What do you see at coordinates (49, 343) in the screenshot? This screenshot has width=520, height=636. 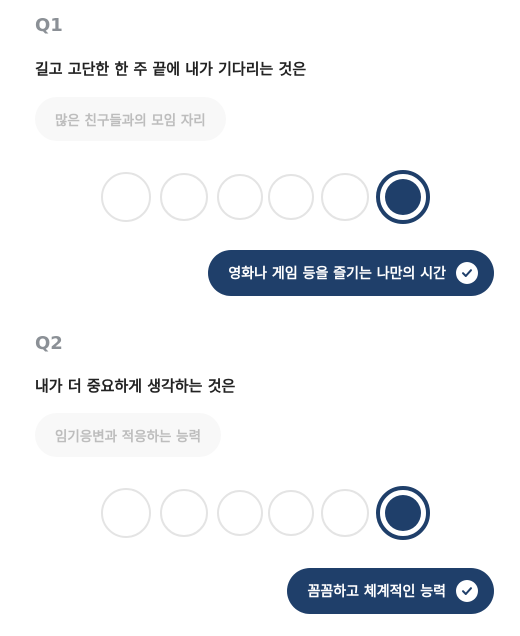 I see `question-label: Q2` at bounding box center [49, 343].